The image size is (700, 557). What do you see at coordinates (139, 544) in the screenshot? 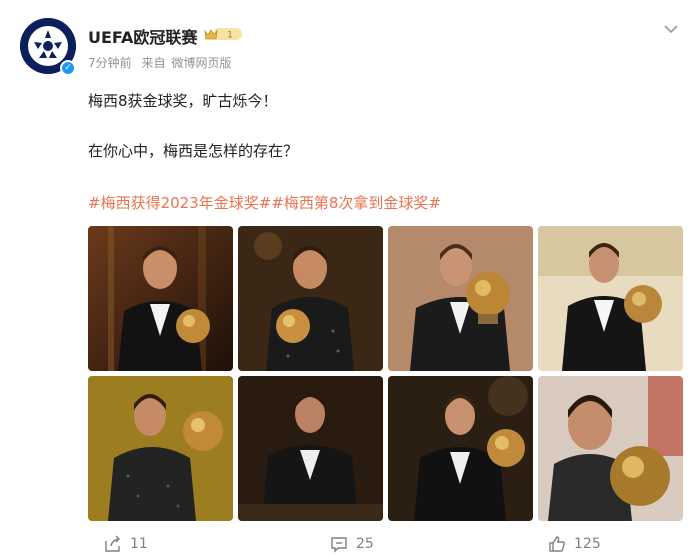
I see `repost-count: 11` at bounding box center [139, 544].